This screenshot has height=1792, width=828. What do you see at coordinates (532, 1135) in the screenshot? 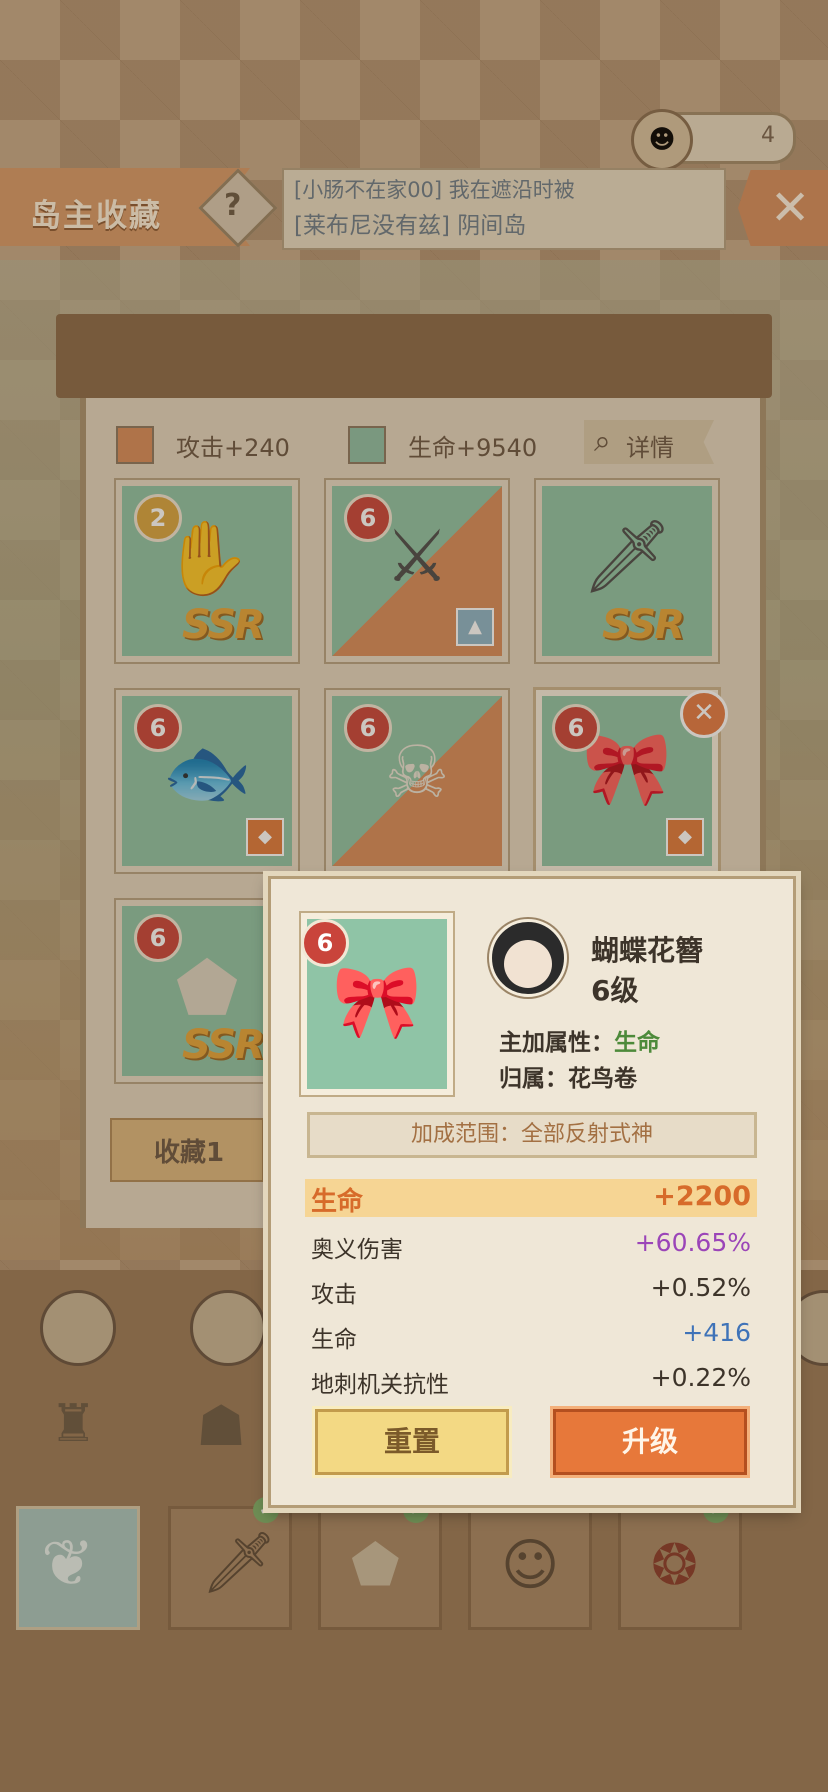
I see `bonus-range: 加成范围：全部反射式神` at bounding box center [532, 1135].